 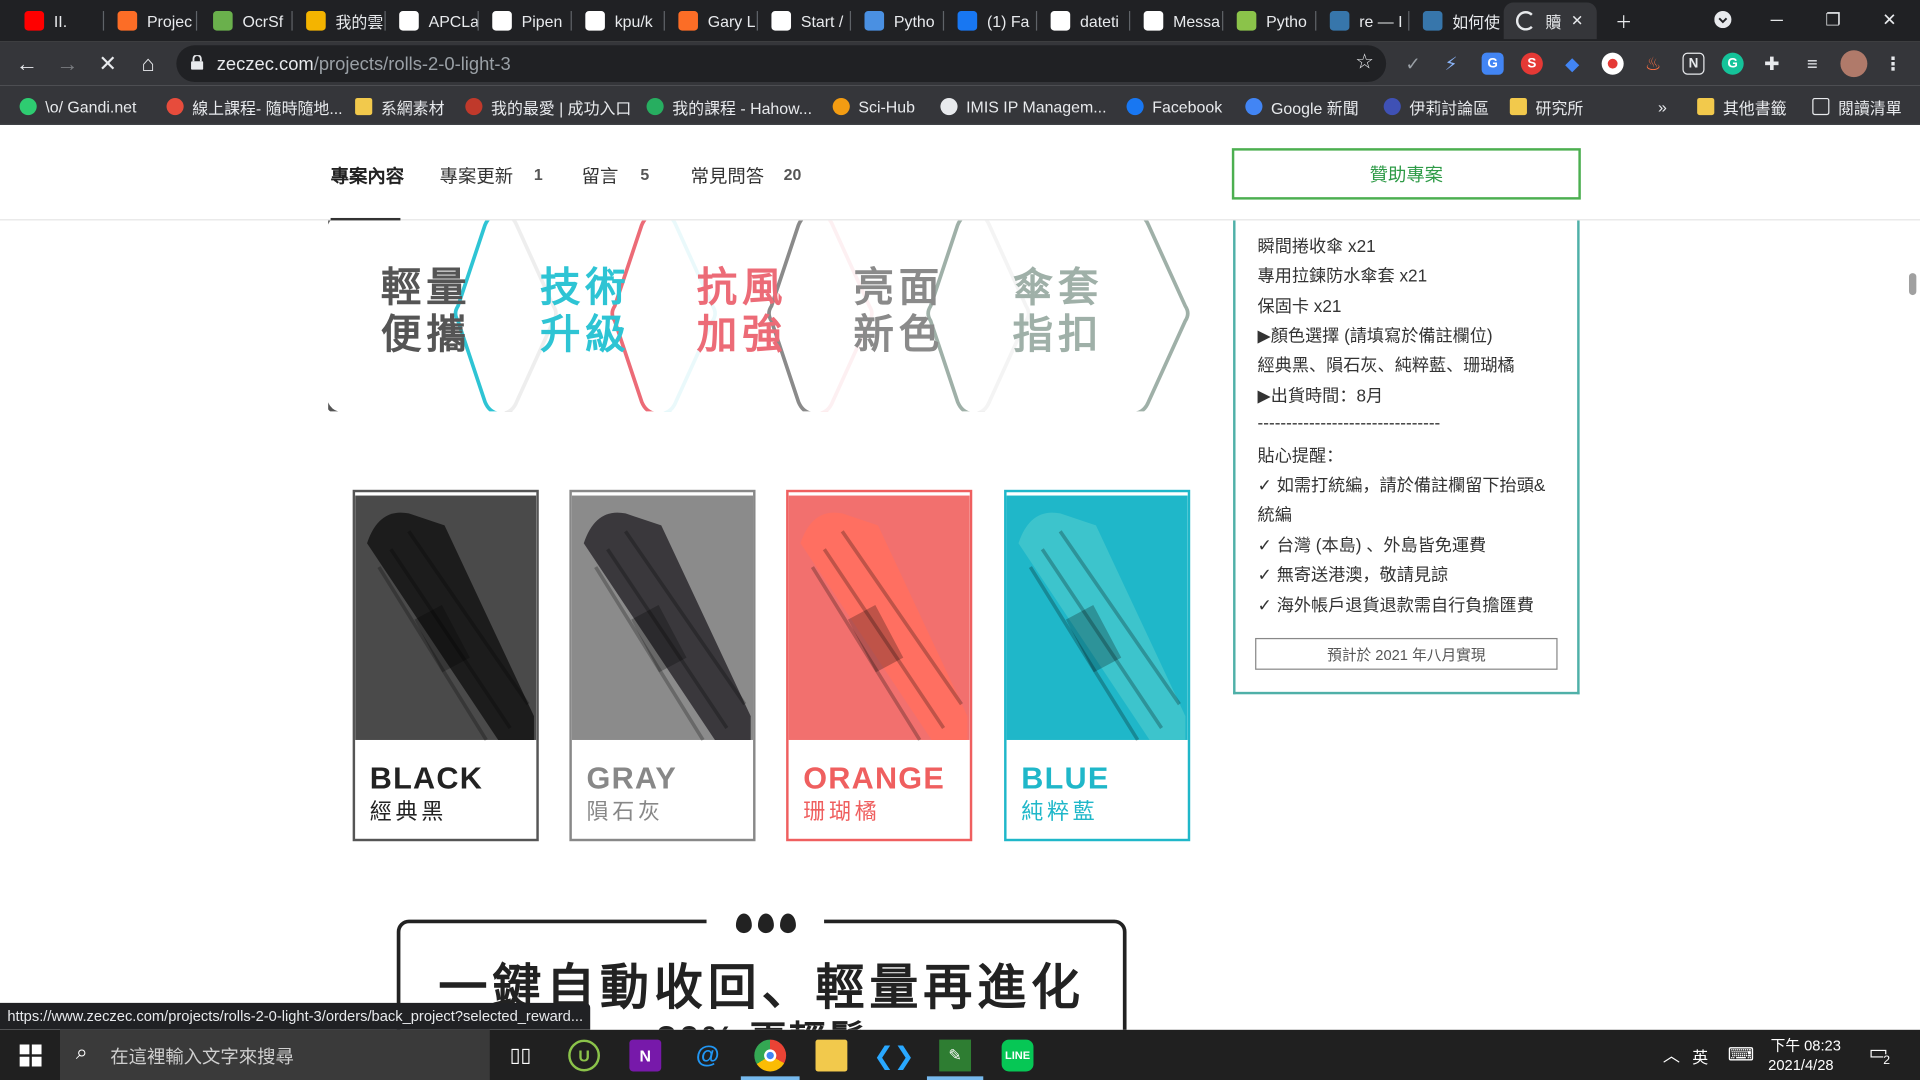 I want to click on vscode-icon: ❮❯, so click(x=893, y=1056).